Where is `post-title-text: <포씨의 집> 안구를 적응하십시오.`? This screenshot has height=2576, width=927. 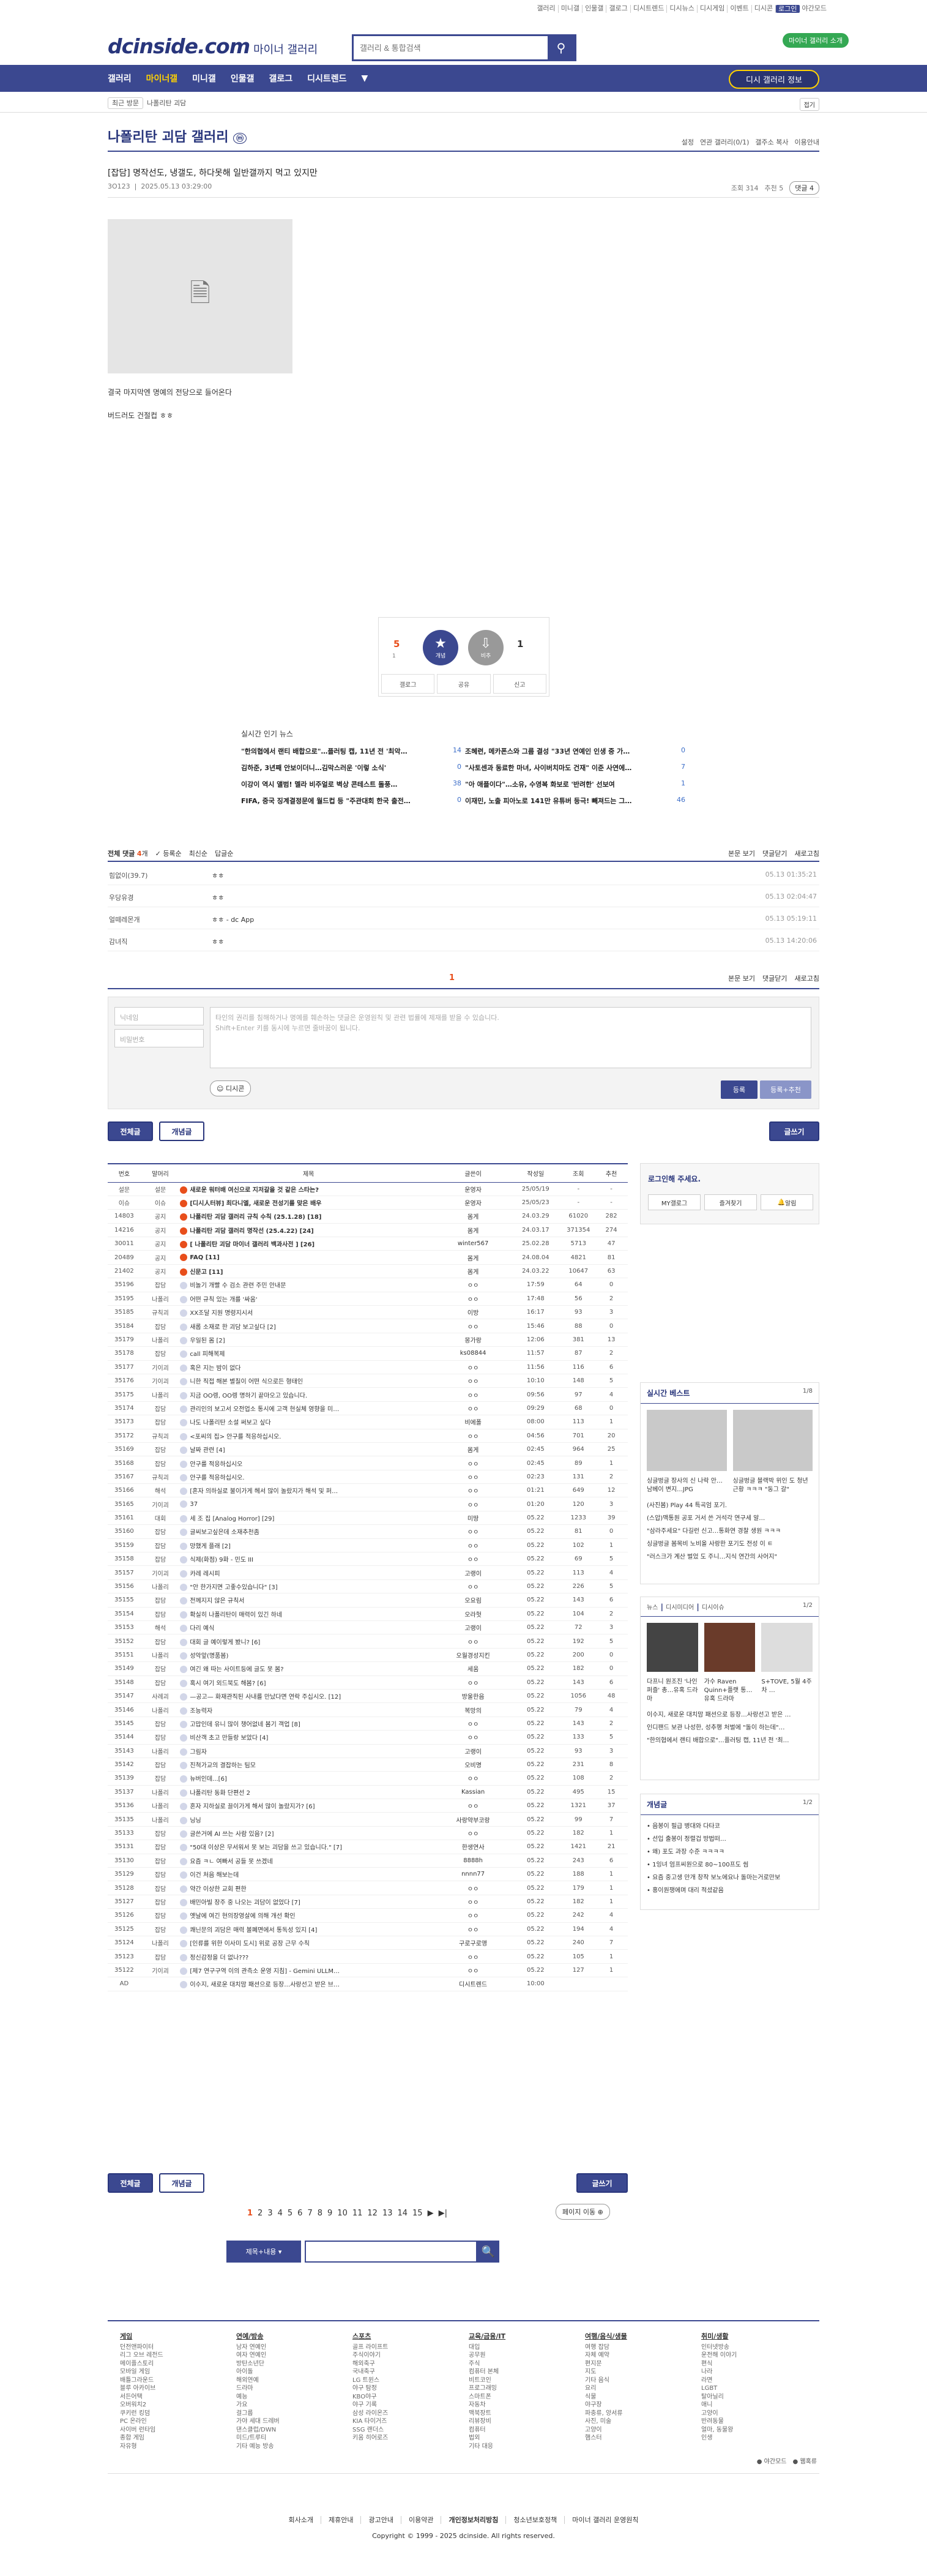 post-title-text: <포씨의 집> 안구를 적응하십시오. is located at coordinates (235, 1437).